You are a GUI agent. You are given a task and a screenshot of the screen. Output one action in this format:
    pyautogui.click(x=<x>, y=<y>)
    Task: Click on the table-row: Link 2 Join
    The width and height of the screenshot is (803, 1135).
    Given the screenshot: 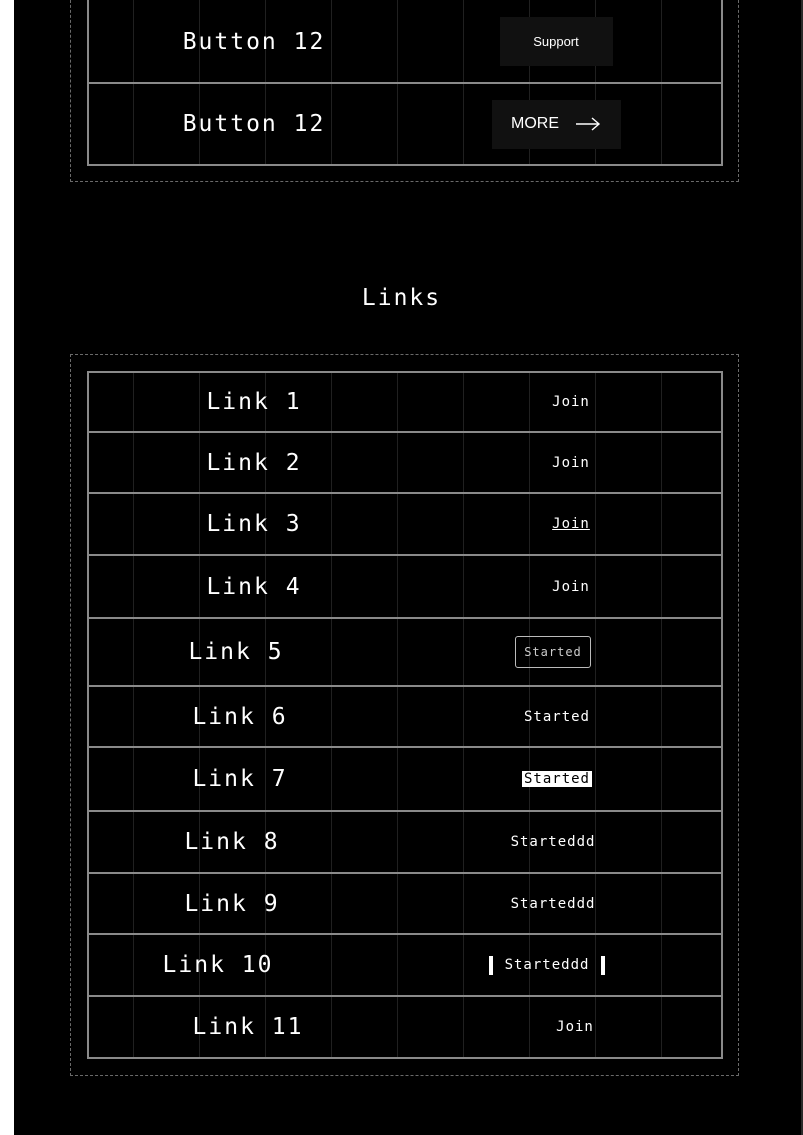 What is the action you would take?
    pyautogui.click(x=405, y=463)
    